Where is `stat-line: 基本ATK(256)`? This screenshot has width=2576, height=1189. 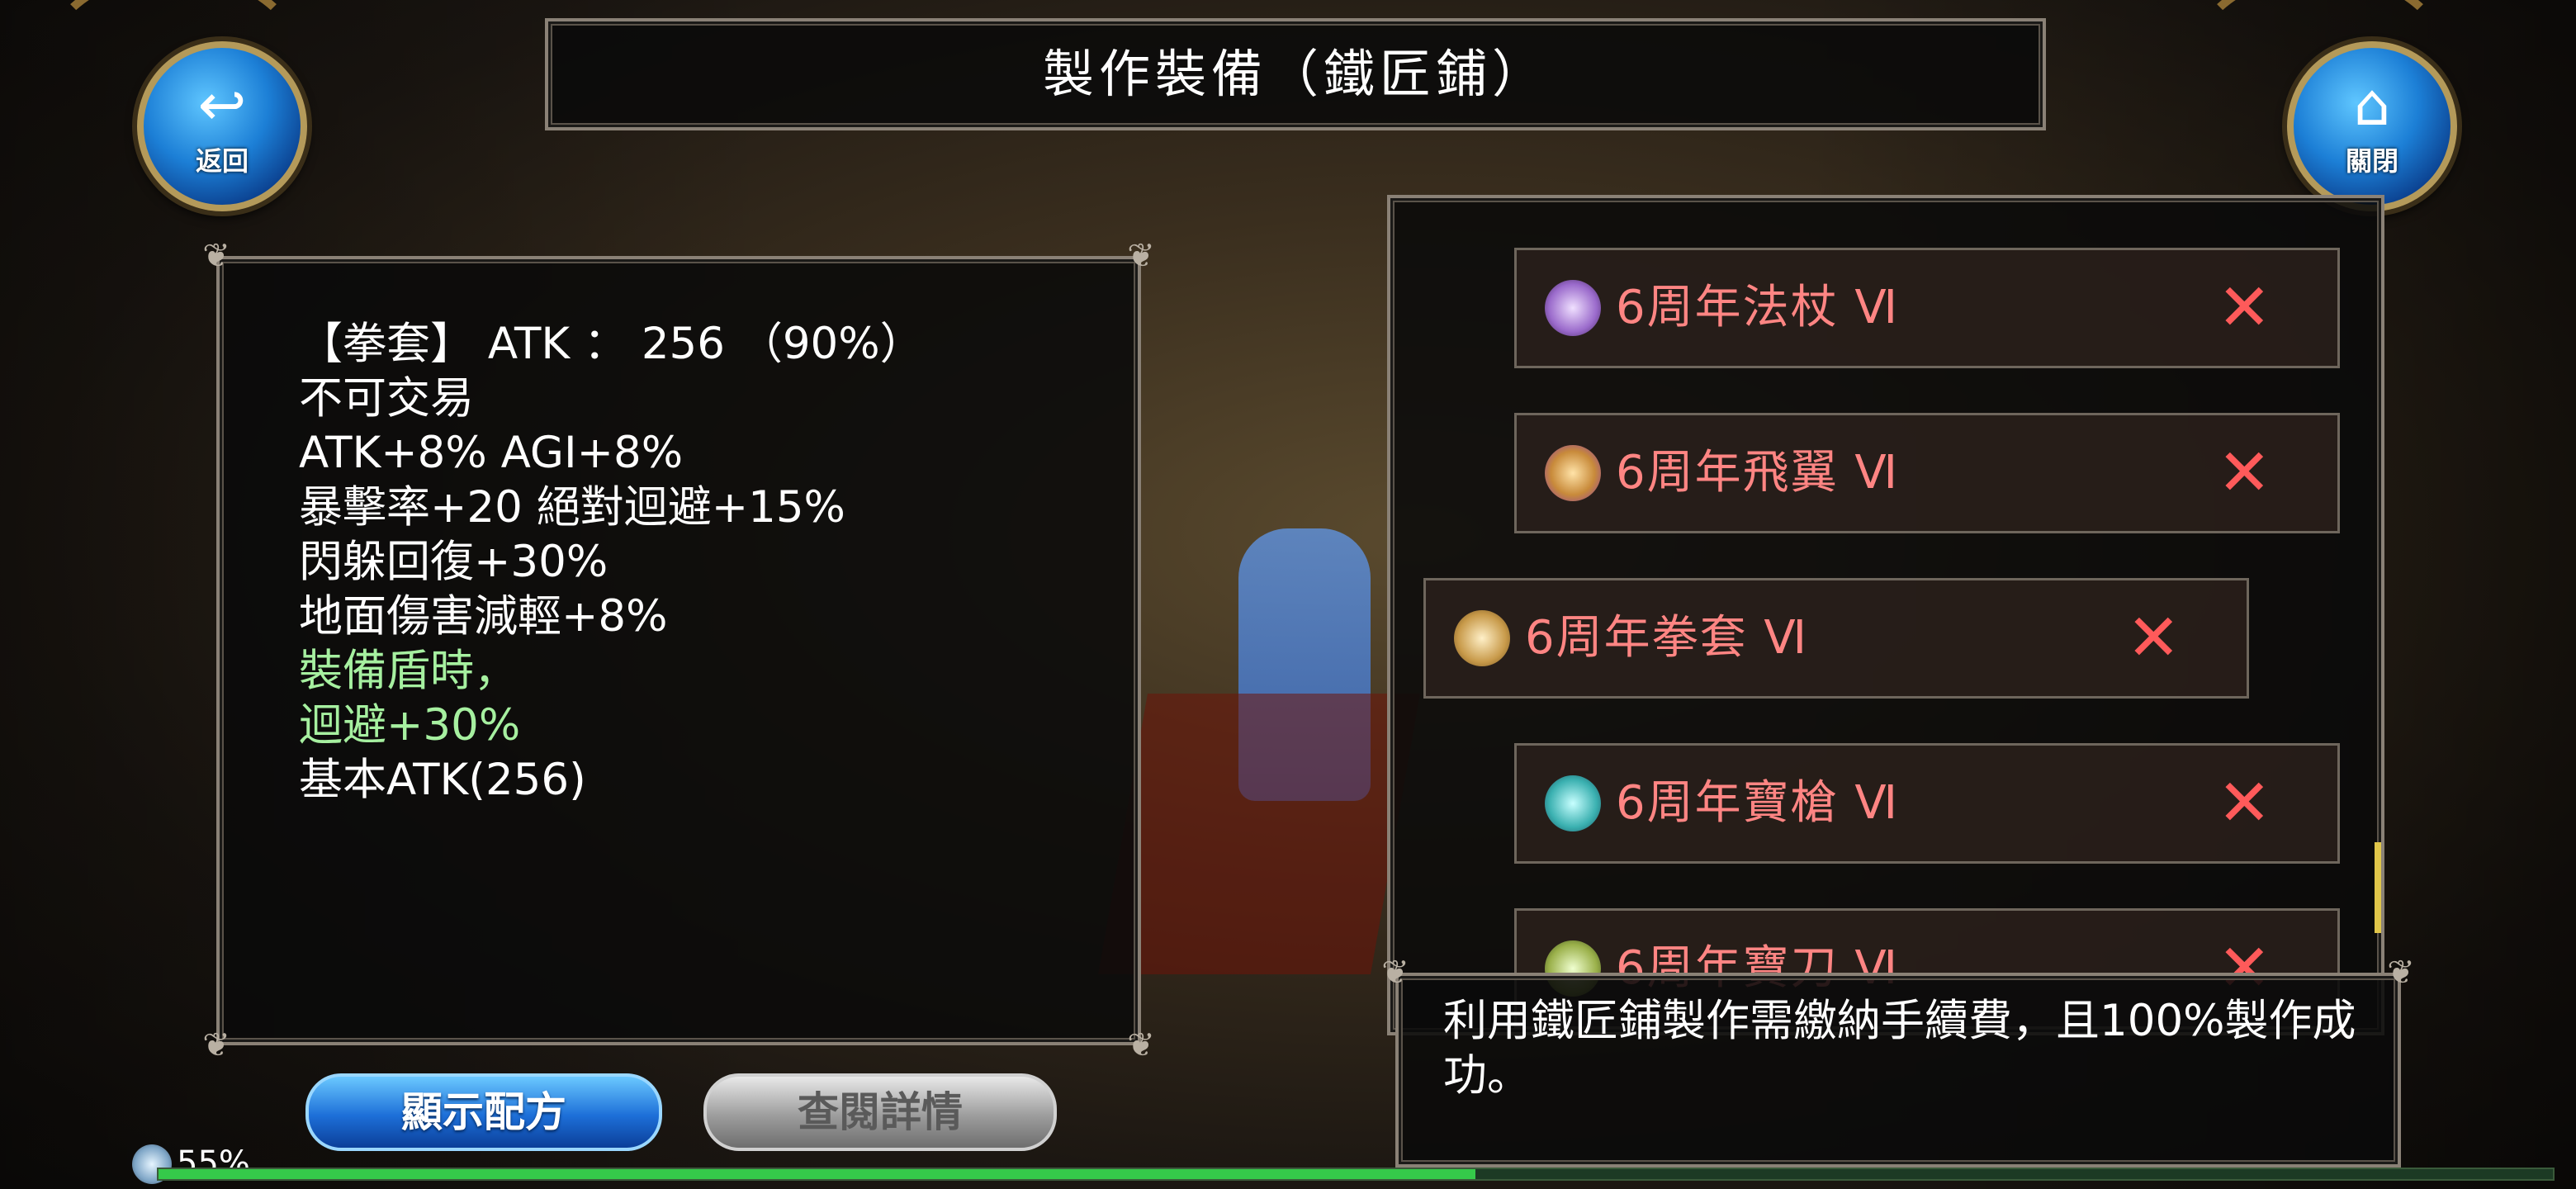 stat-line: 基本ATK(256) is located at coordinates (442, 780).